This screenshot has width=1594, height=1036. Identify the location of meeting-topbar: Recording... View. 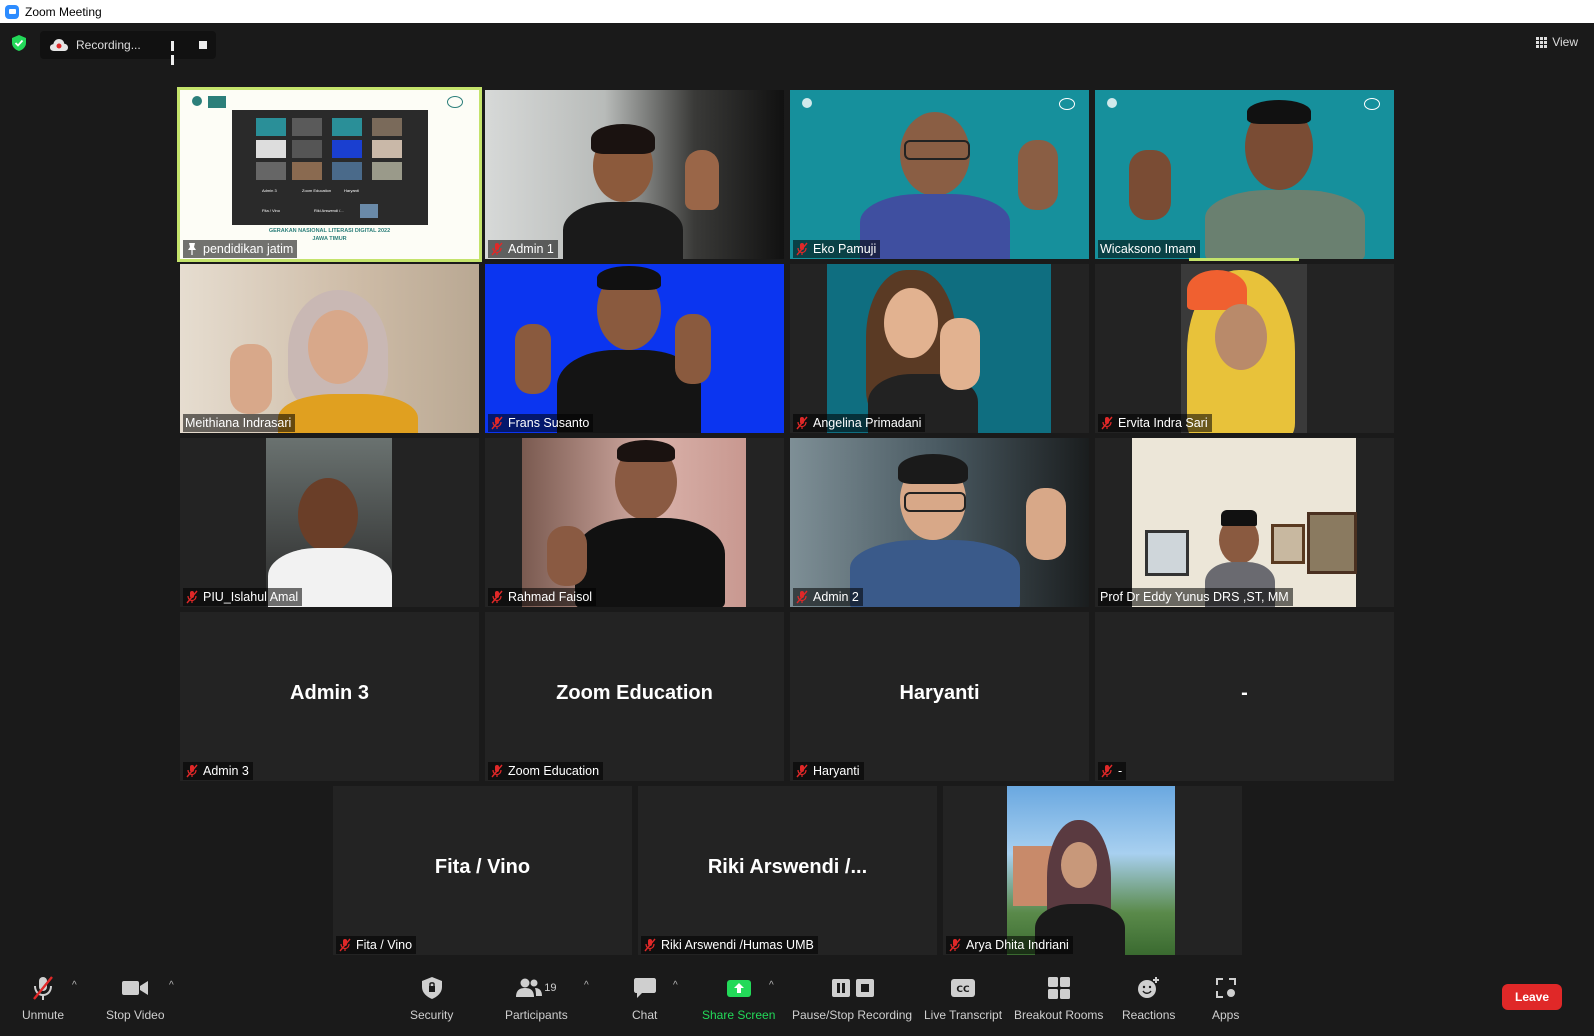
(797, 44).